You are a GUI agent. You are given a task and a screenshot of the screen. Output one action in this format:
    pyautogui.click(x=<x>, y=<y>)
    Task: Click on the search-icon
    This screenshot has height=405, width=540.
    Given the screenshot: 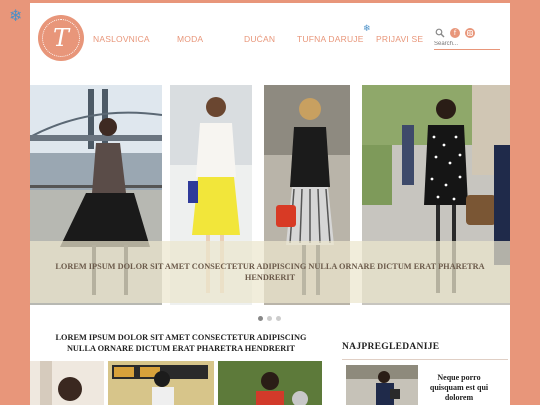 What is the action you would take?
    pyautogui.click(x=440, y=33)
    